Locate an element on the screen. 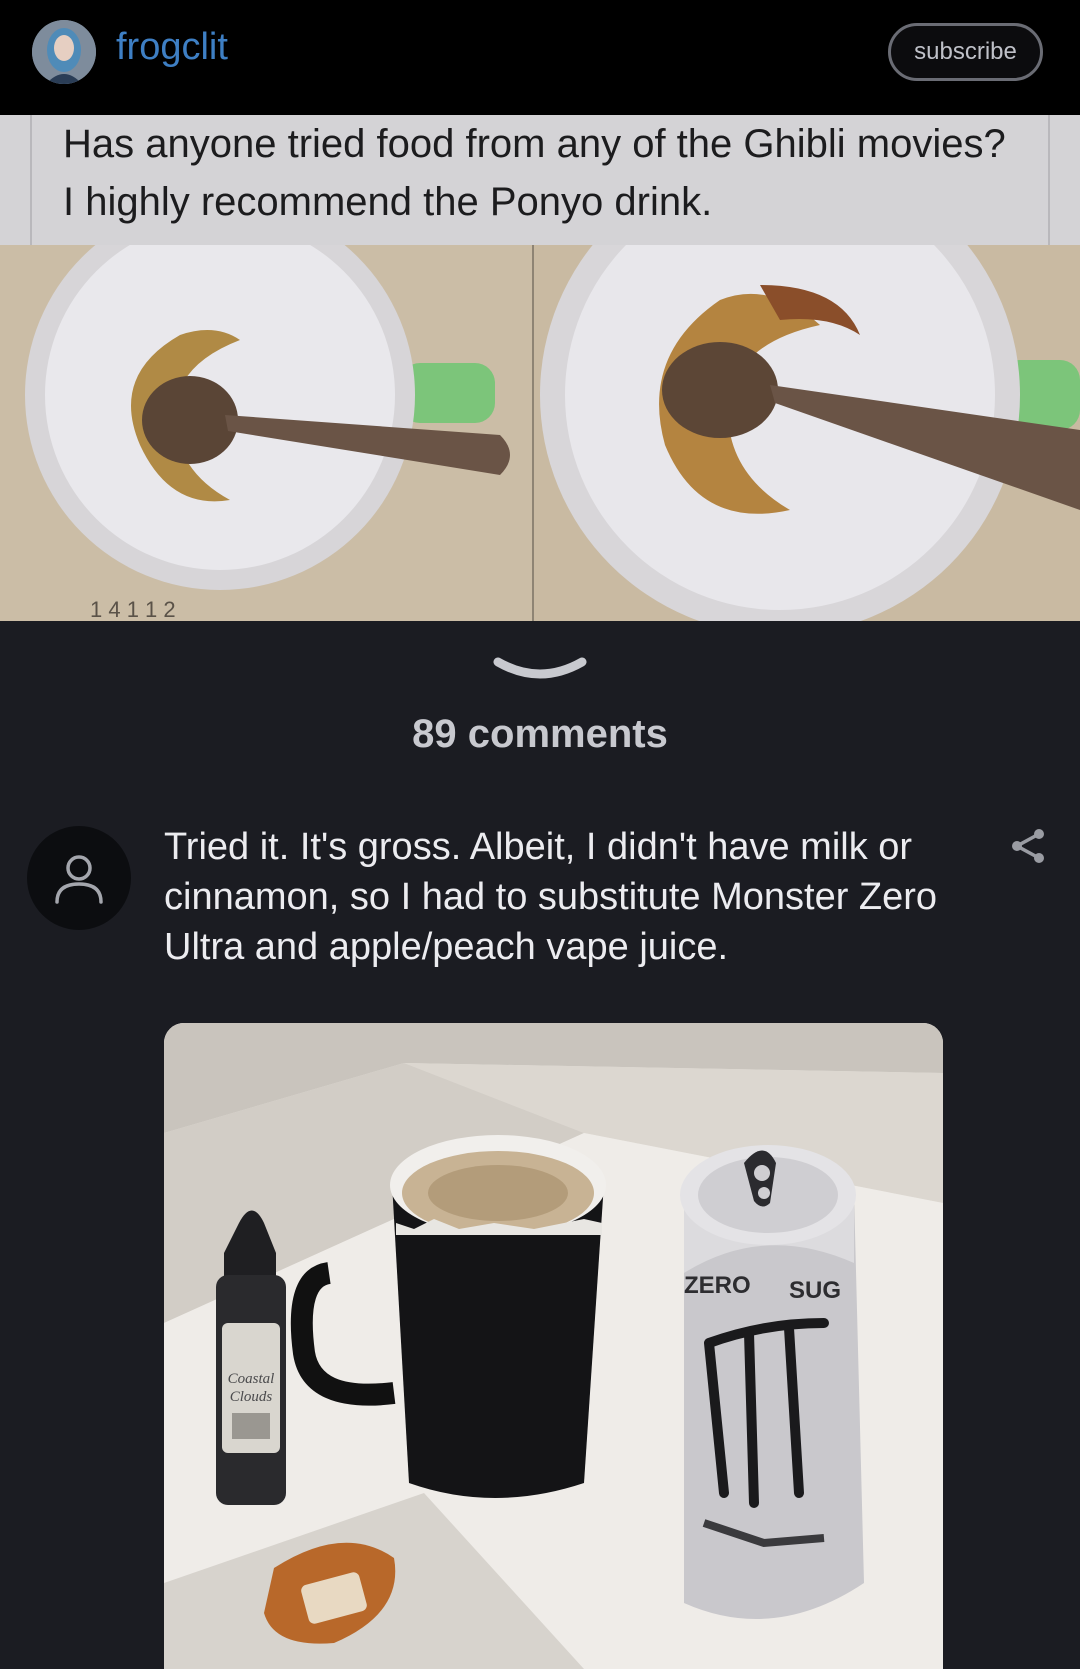 The width and height of the screenshot is (1080, 1669). share-icon is located at coordinates (1028, 846).